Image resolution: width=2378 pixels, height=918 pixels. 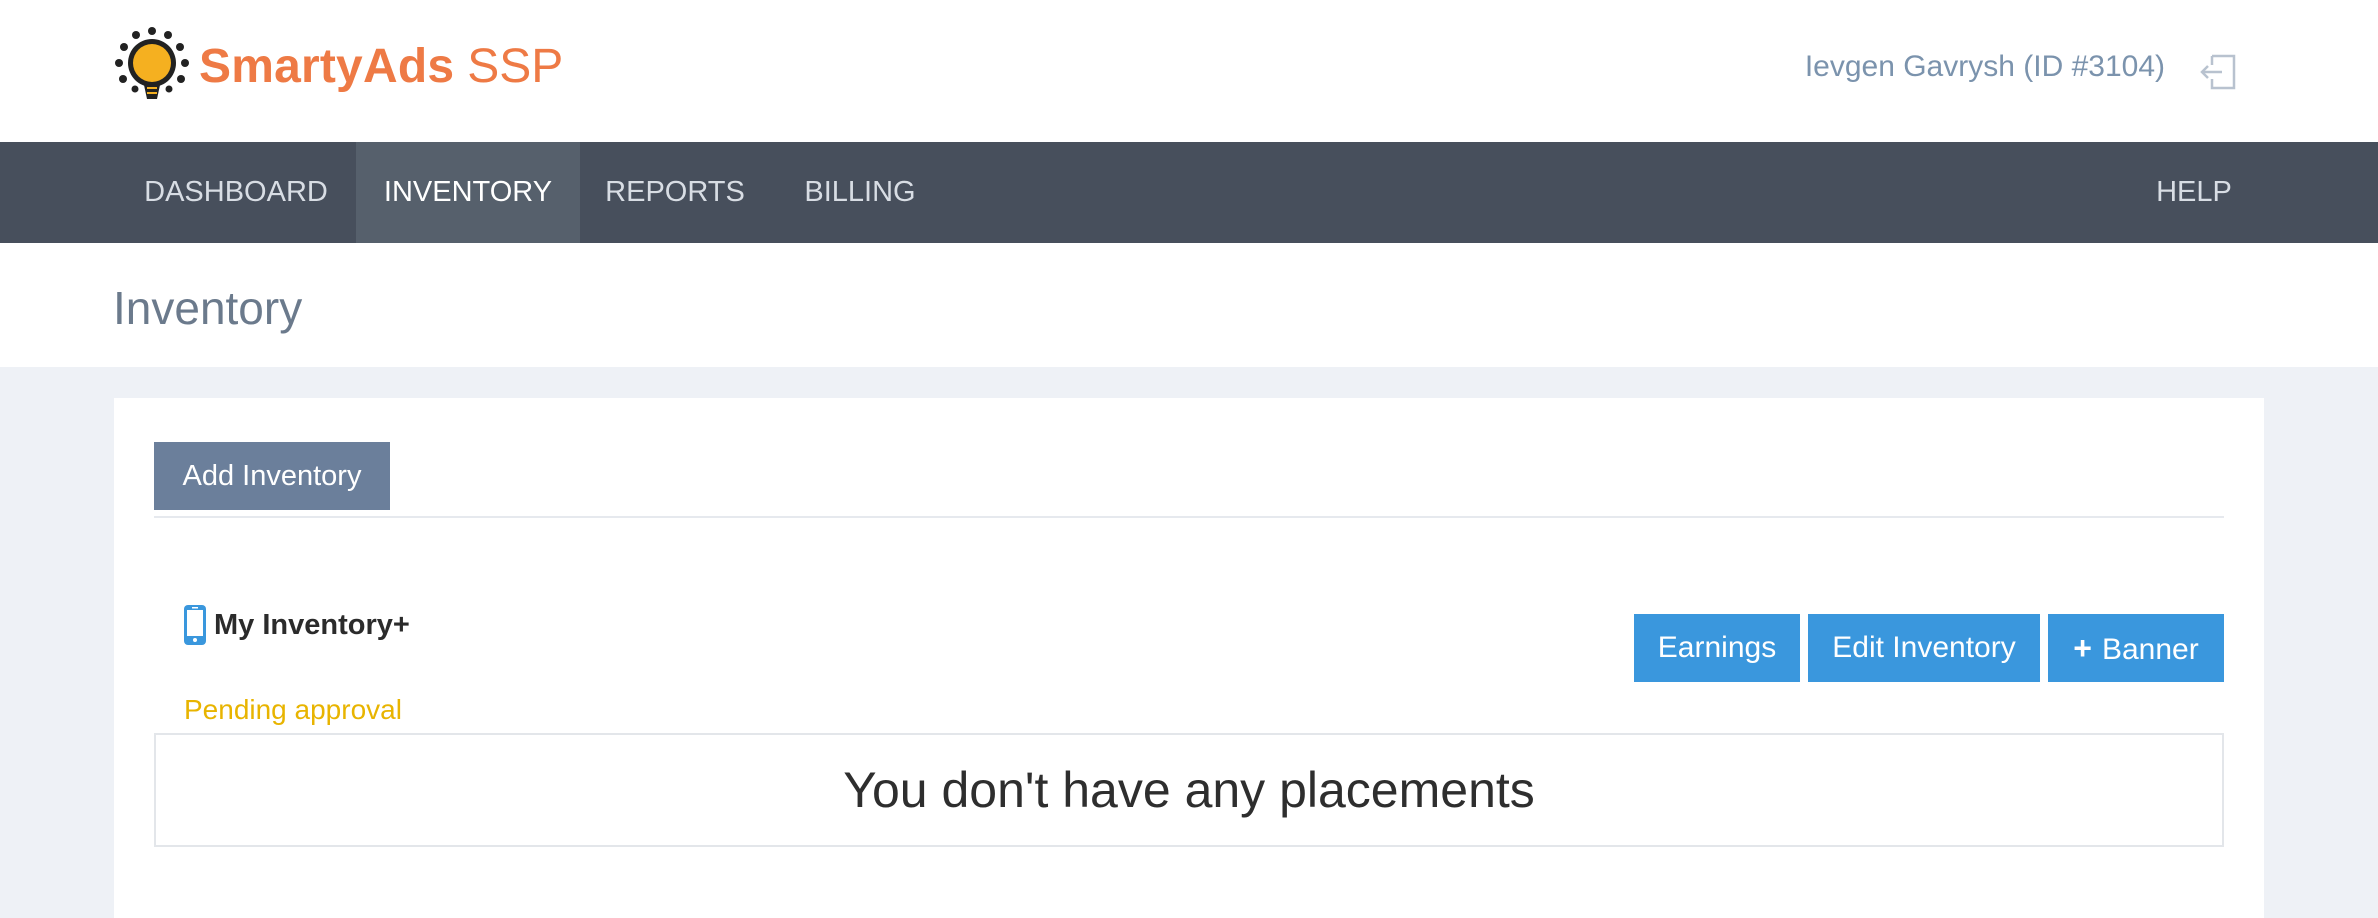 What do you see at coordinates (2220, 72) in the screenshot?
I see `logout-icon` at bounding box center [2220, 72].